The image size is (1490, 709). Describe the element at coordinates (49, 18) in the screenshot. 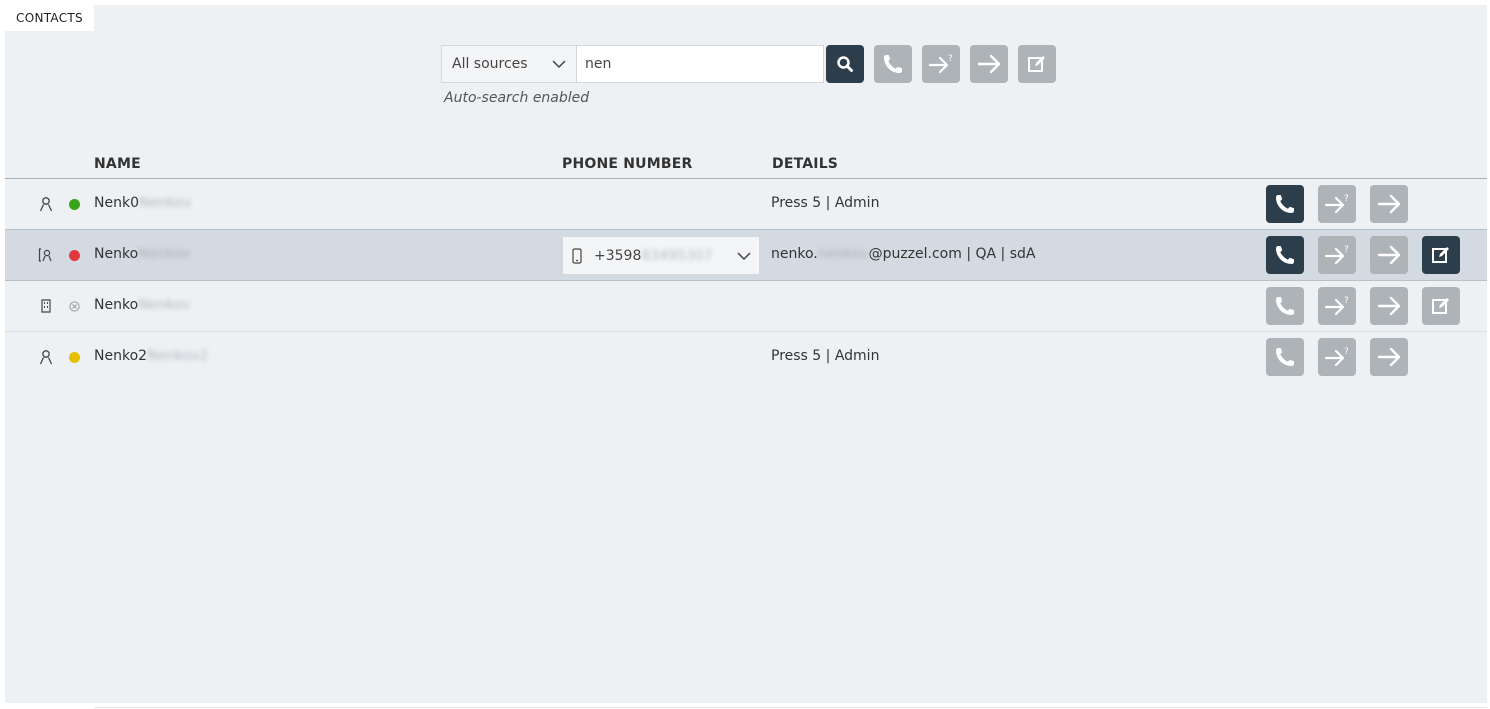

I see `tab-contacts: CONTACTS` at that location.